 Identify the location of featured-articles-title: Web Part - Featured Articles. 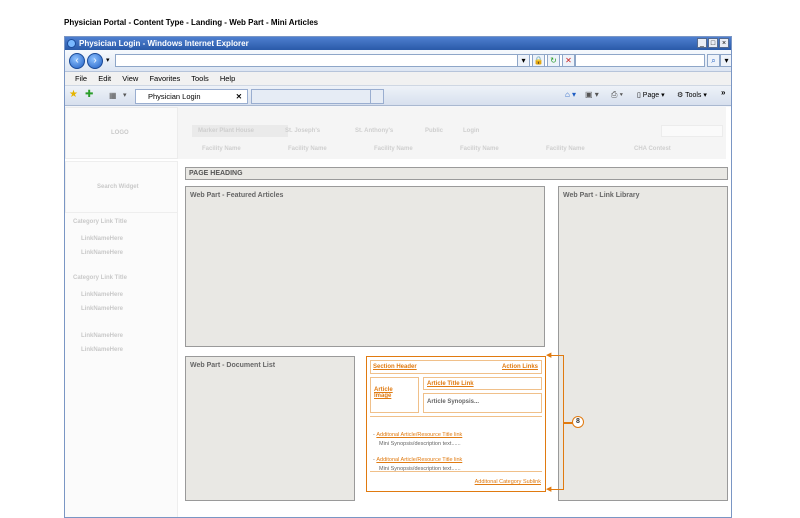
(237, 195).